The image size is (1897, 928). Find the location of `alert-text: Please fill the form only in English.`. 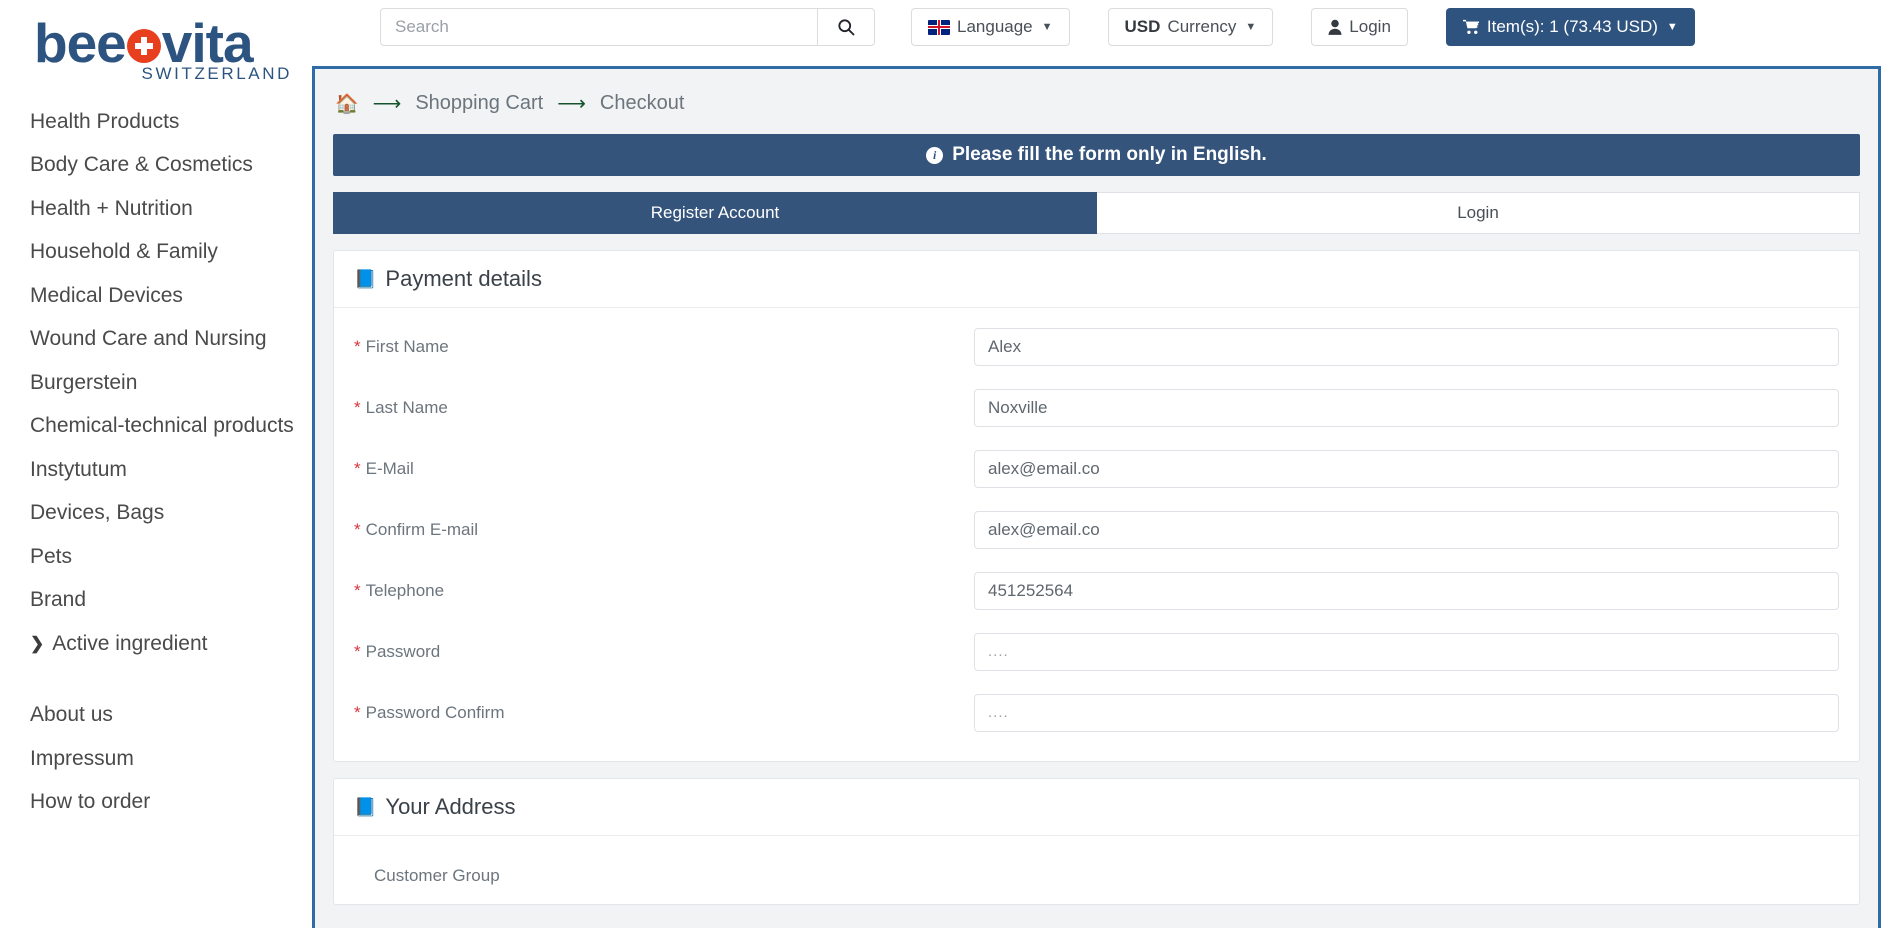

alert-text: Please fill the form only in English. is located at coordinates (1109, 154).